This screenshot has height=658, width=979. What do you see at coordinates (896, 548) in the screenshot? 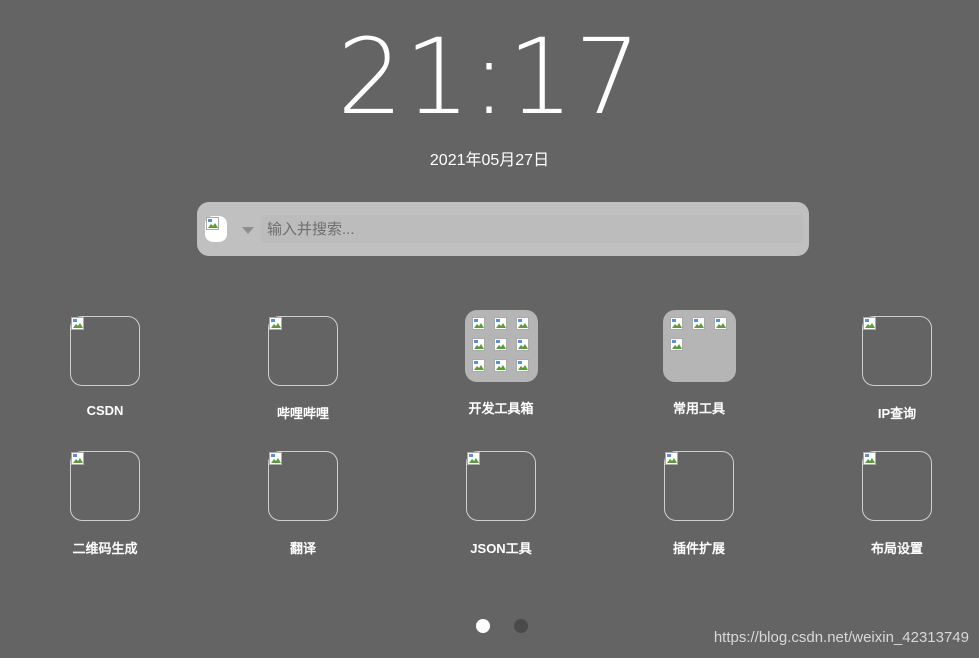
I see `shortcut-label: 布局设置` at bounding box center [896, 548].